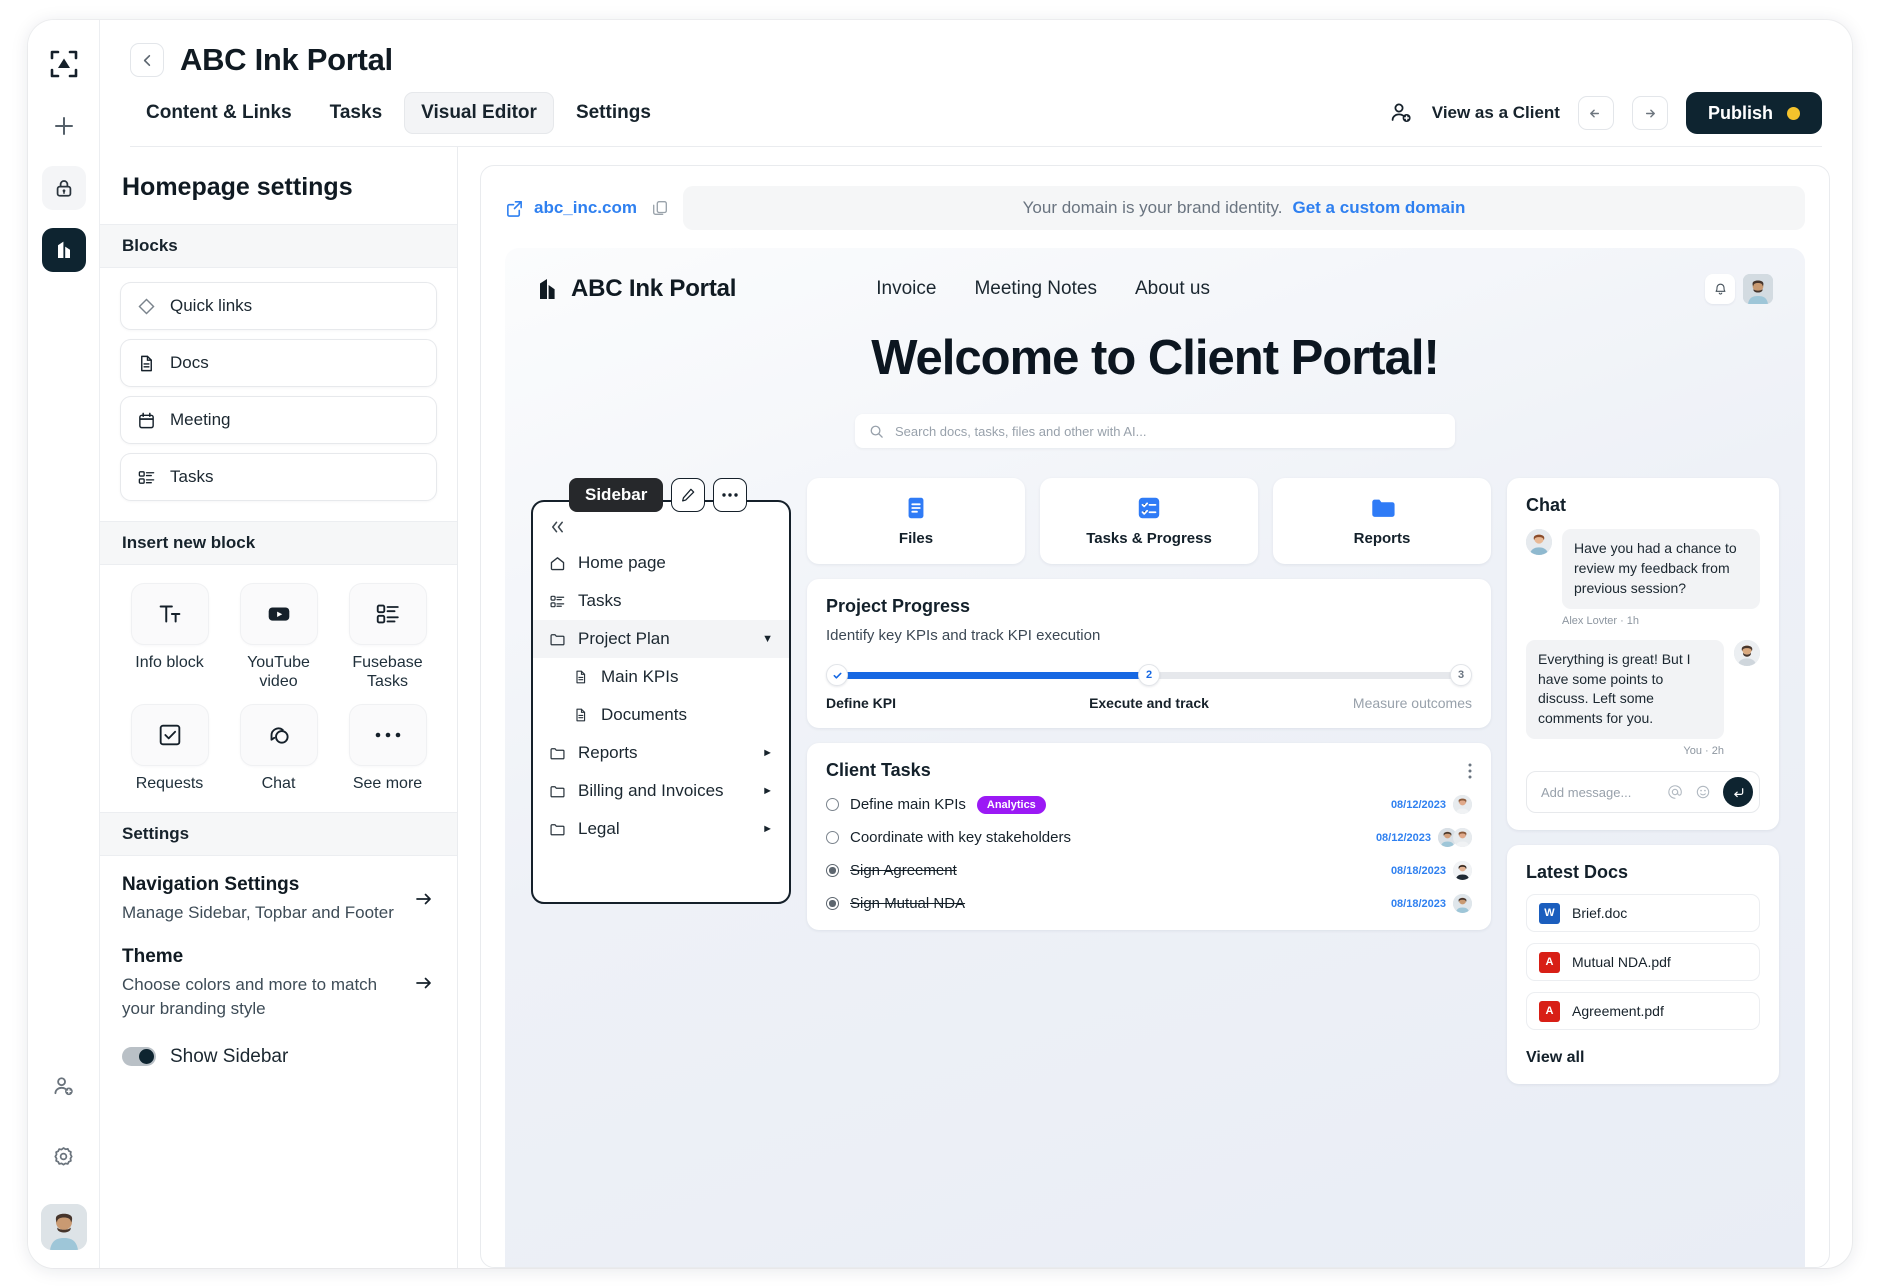 This screenshot has height=1286, width=1880. I want to click on pdf-file-icon: A, so click(1549, 1011).